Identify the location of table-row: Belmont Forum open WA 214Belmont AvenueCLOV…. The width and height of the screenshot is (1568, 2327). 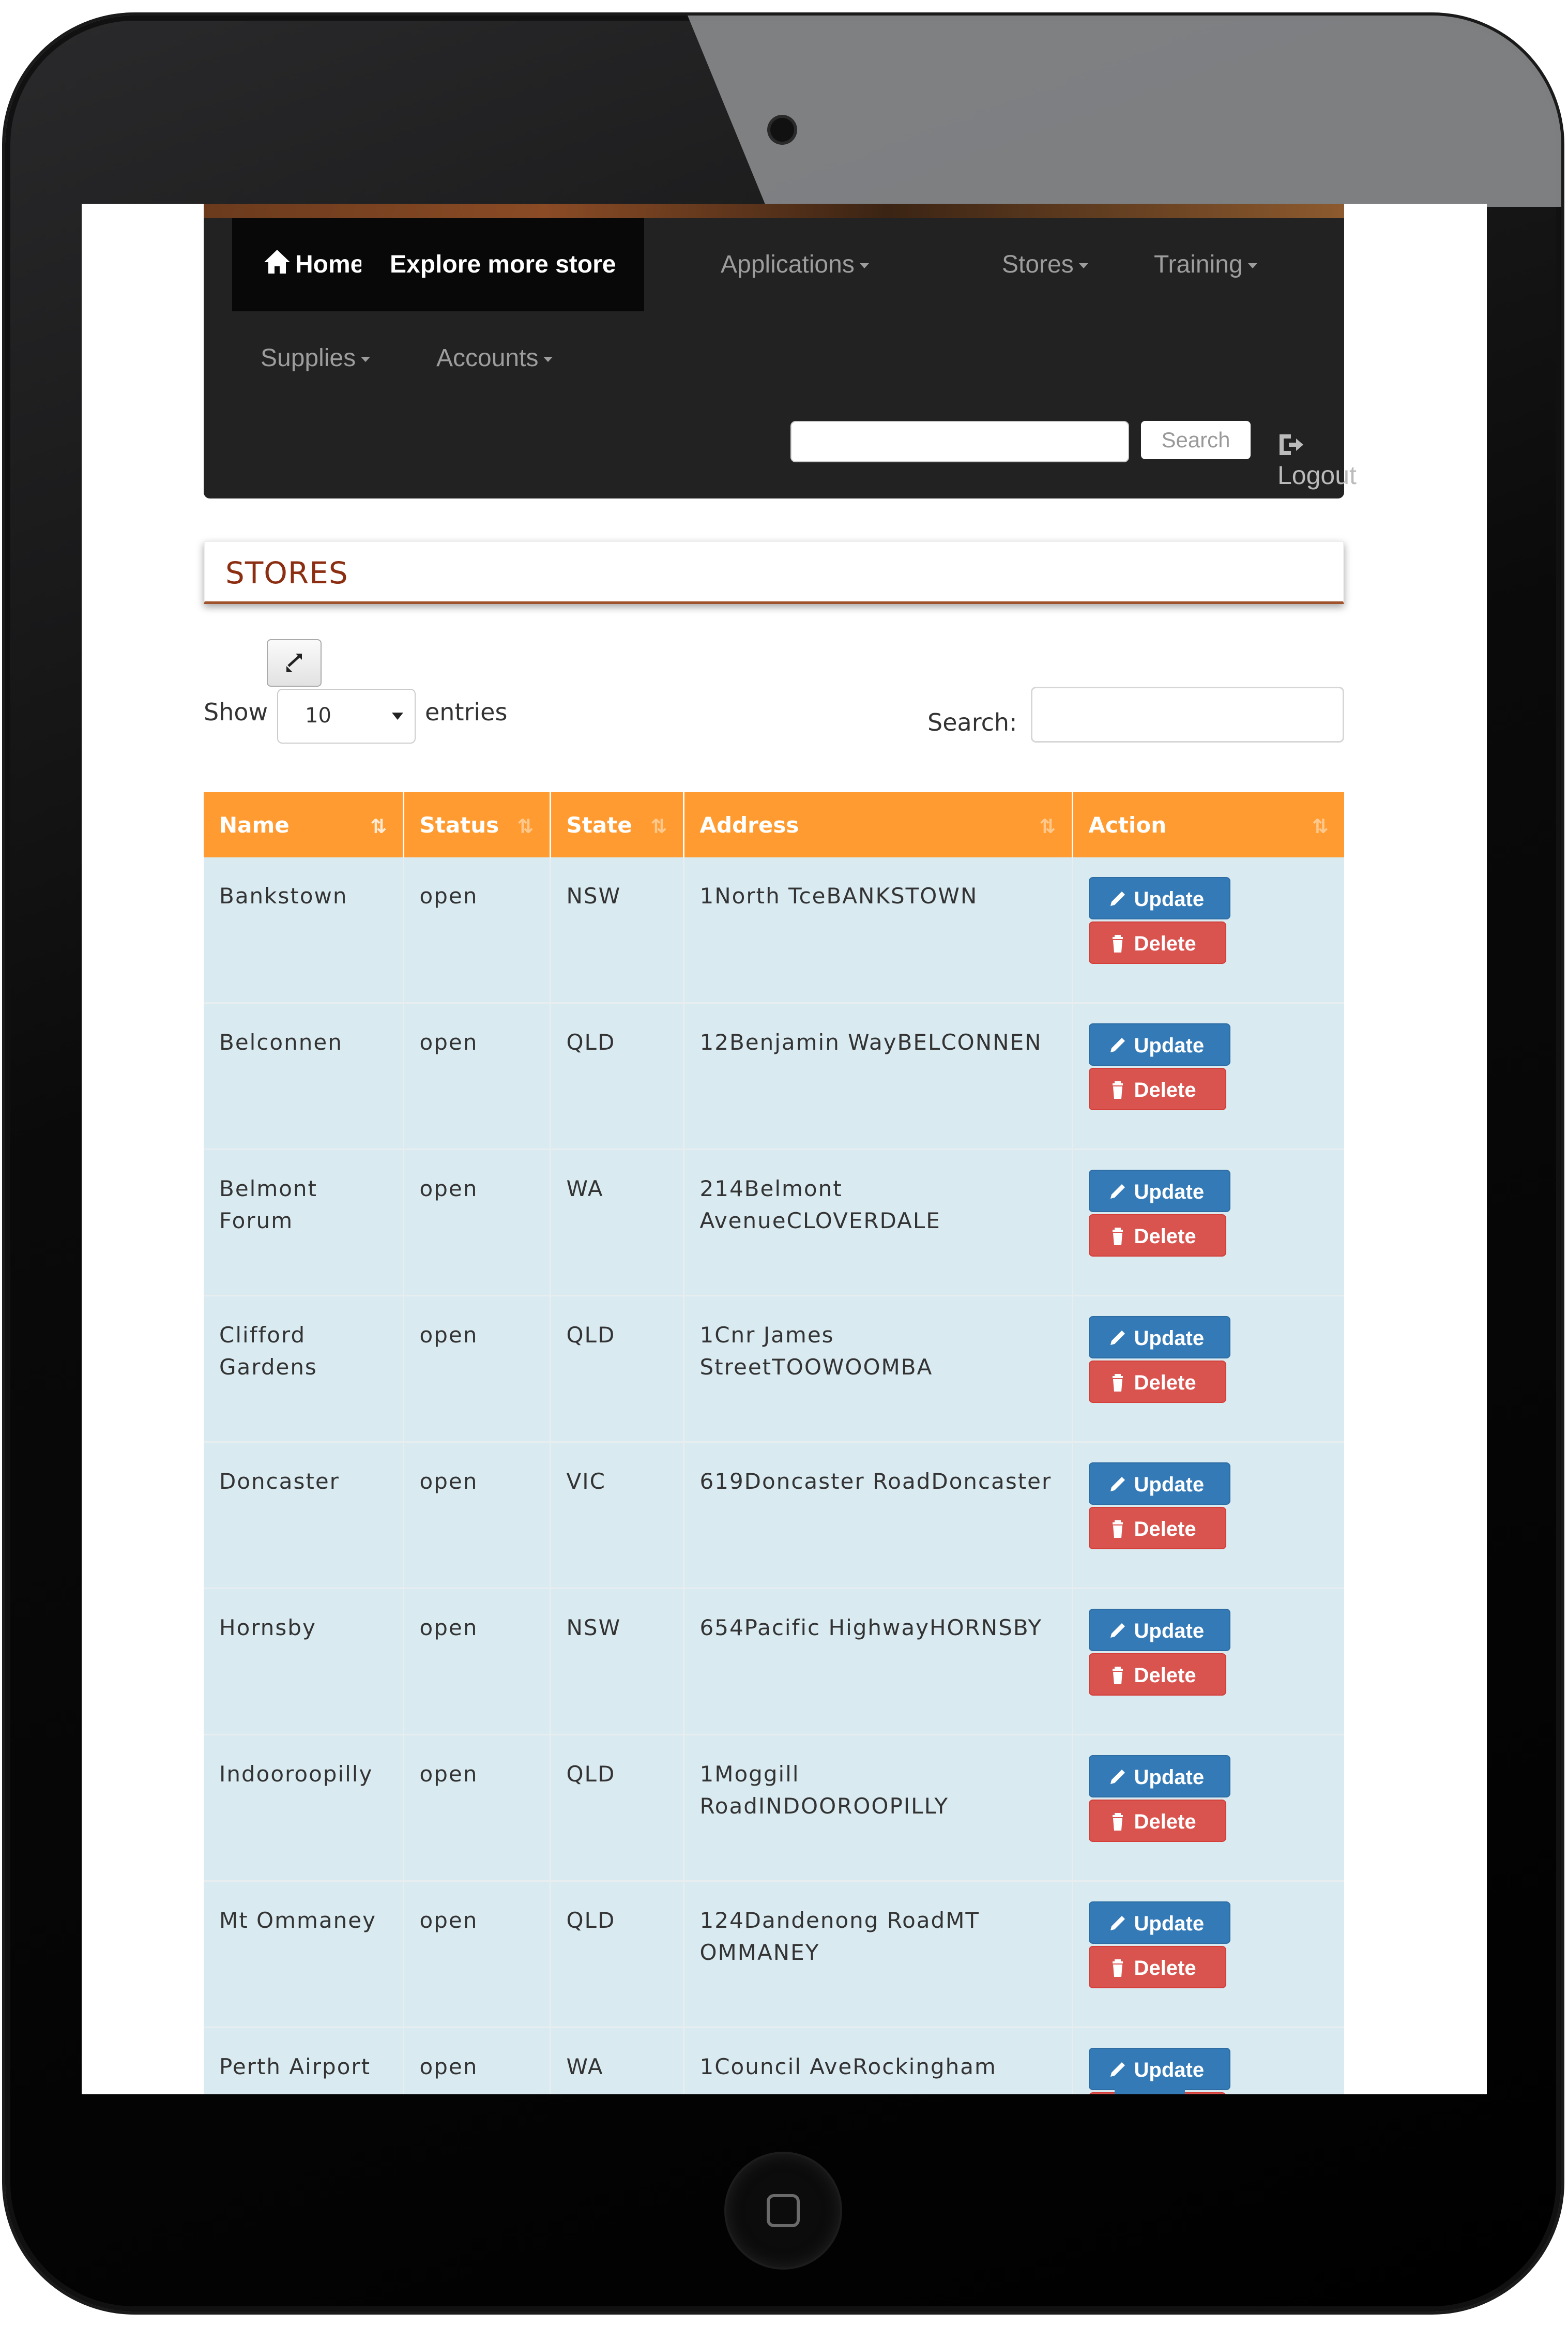
(774, 1222).